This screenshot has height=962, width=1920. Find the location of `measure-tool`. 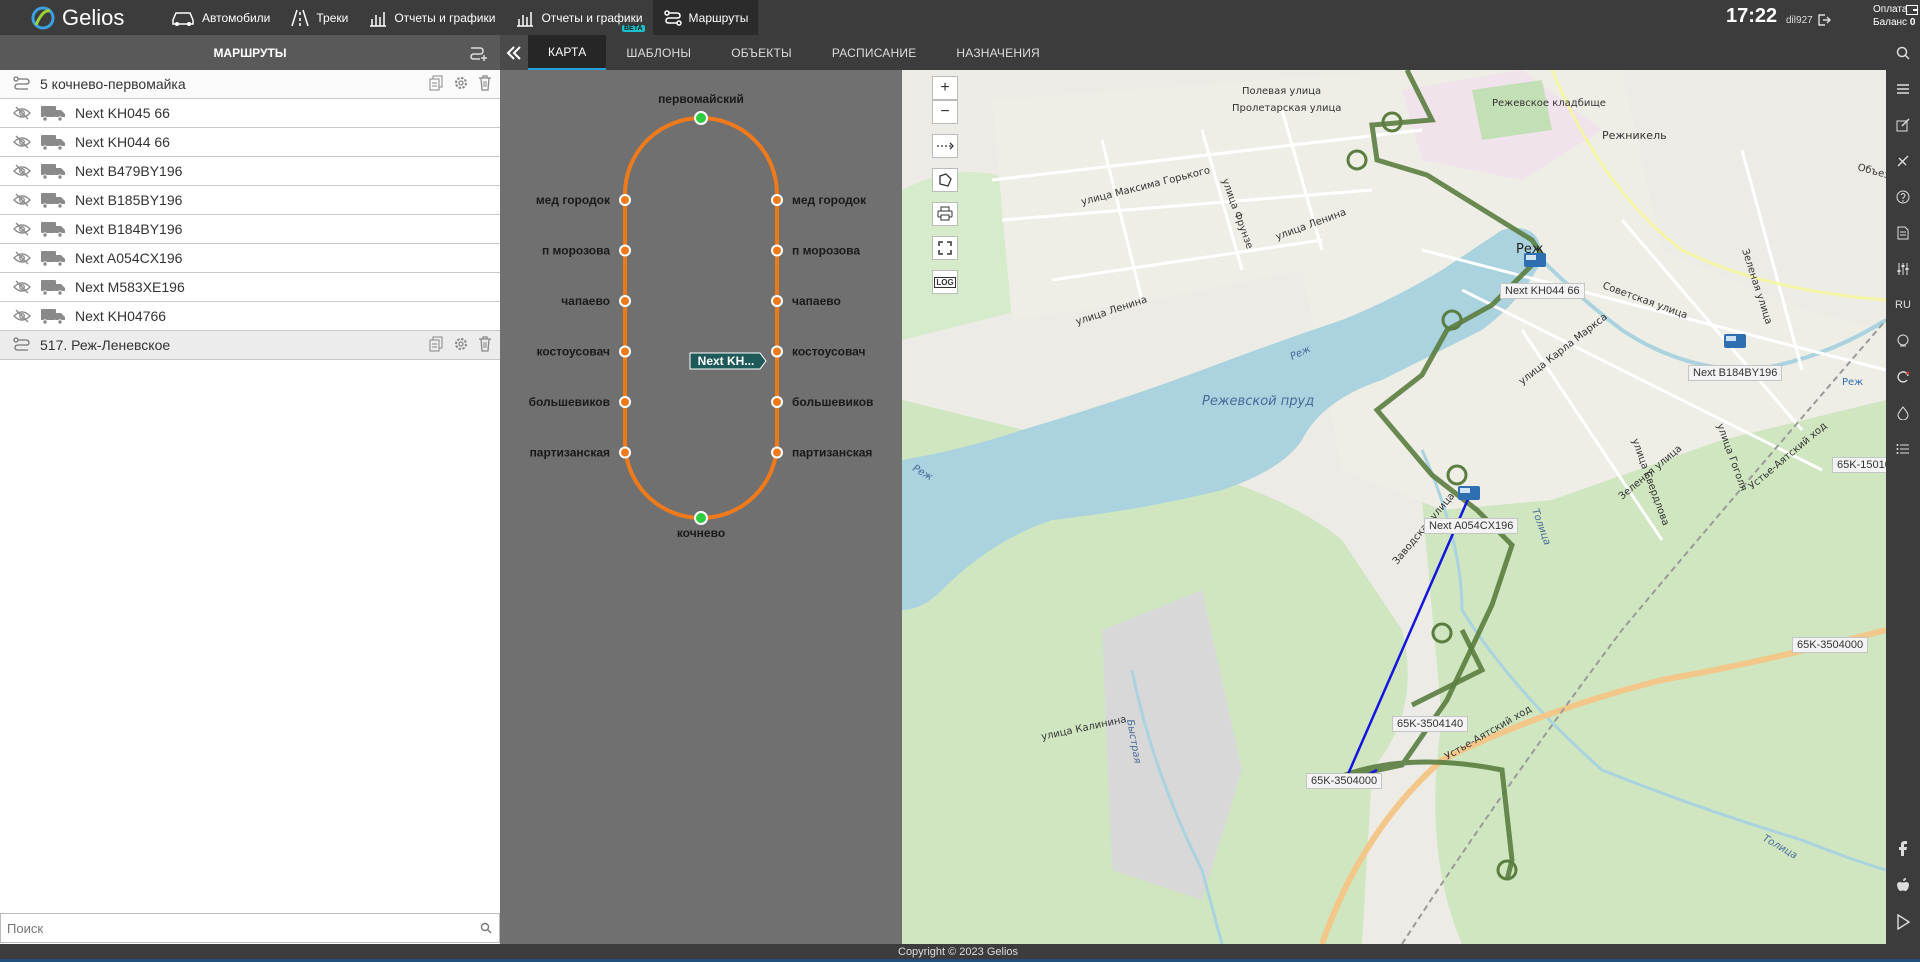

measure-tool is located at coordinates (1903, 161).